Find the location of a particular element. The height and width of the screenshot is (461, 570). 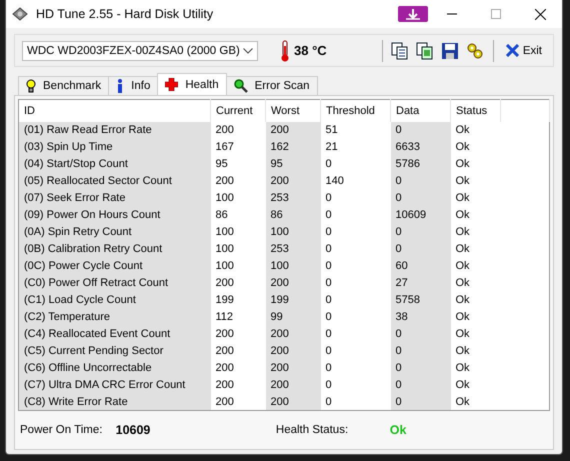

table-cell: (C6) Offline Uncorrectable is located at coordinates (114, 368).